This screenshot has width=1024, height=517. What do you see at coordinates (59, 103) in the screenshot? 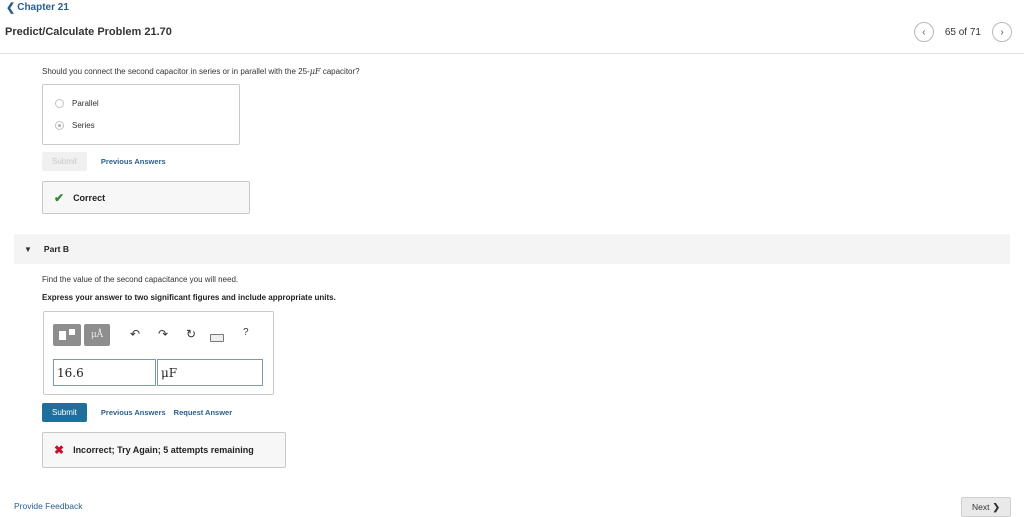
I see `radio-parallel` at bounding box center [59, 103].